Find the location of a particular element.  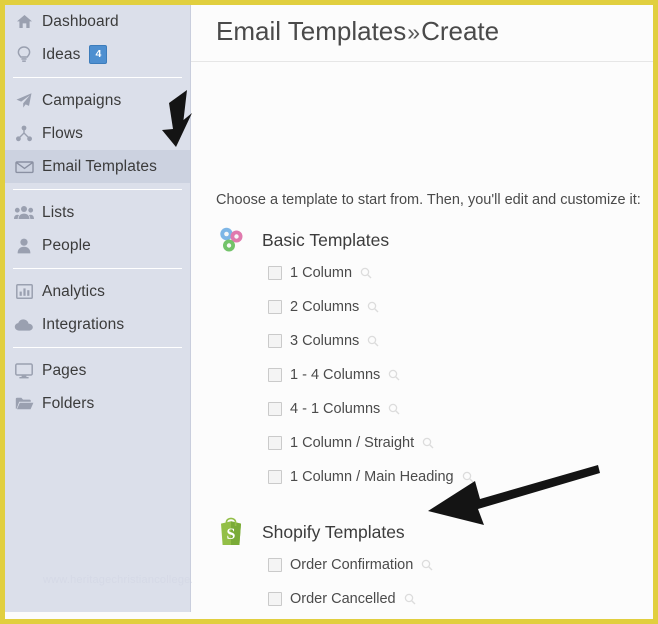

template-group-title: Basic Templates is located at coordinates (326, 239).